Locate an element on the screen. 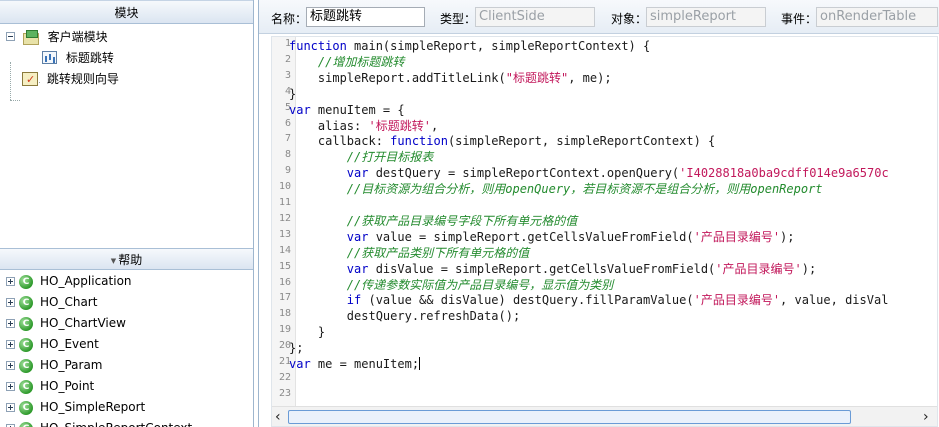 This screenshot has height=427, width=939. object-field: simpleReport is located at coordinates (706, 17).